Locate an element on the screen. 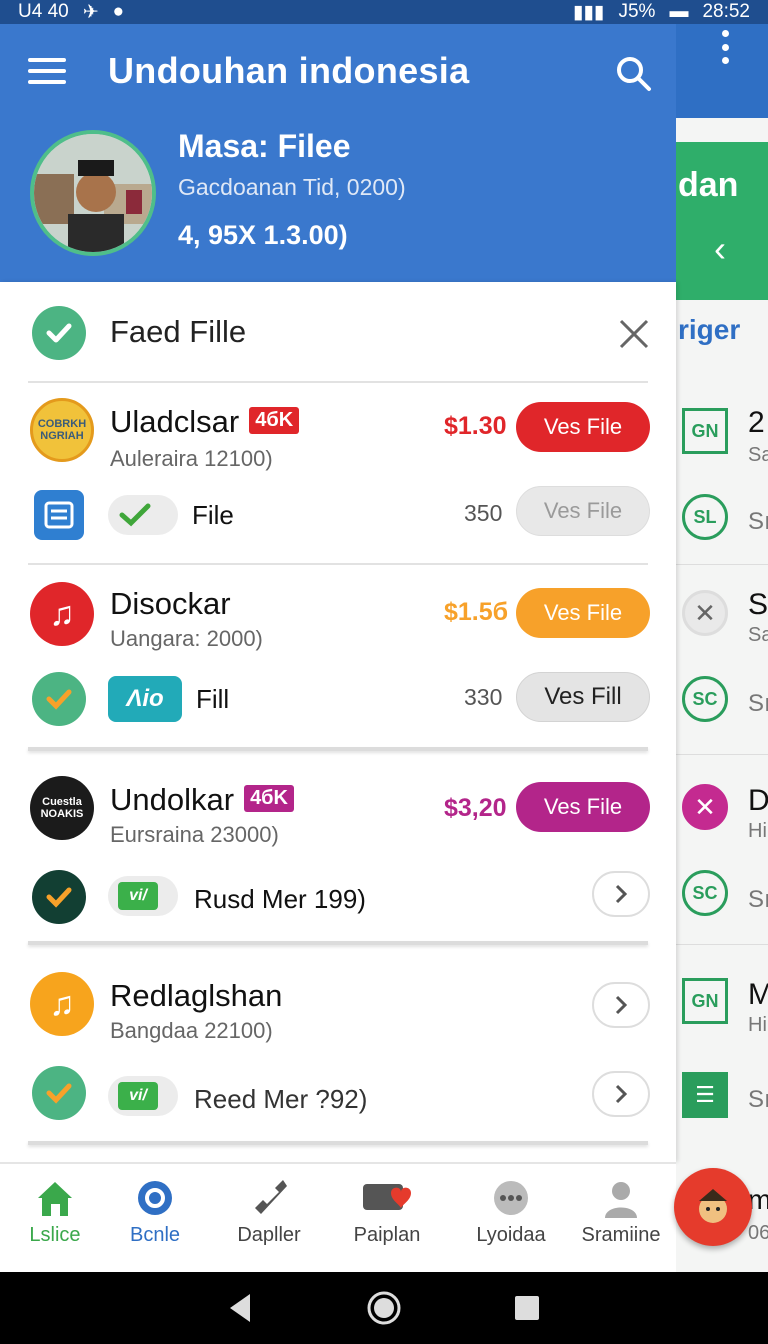 Image resolution: width=768 pixels, height=1344 pixels. more-horiz-icon is located at coordinates (511, 1198).